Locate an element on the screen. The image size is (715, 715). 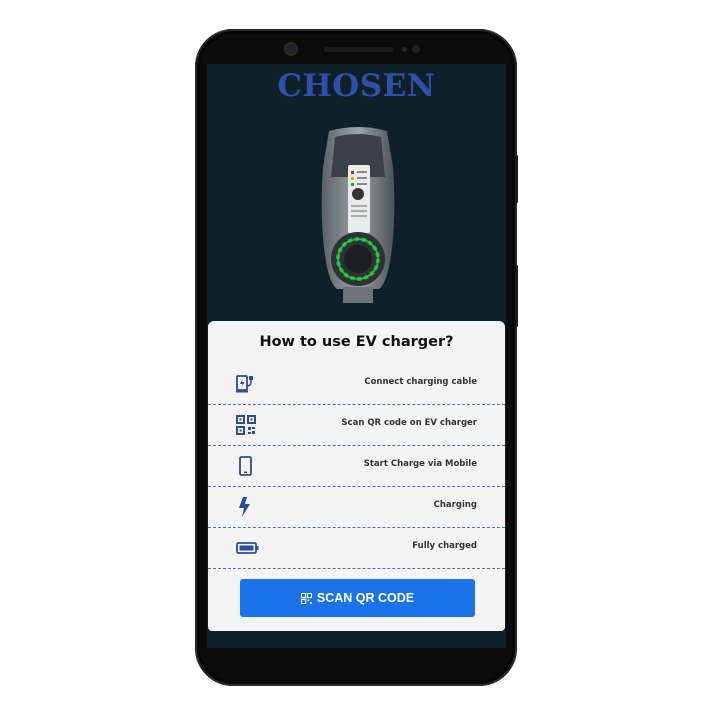
mobile-phone-icon is located at coordinates (245, 466).